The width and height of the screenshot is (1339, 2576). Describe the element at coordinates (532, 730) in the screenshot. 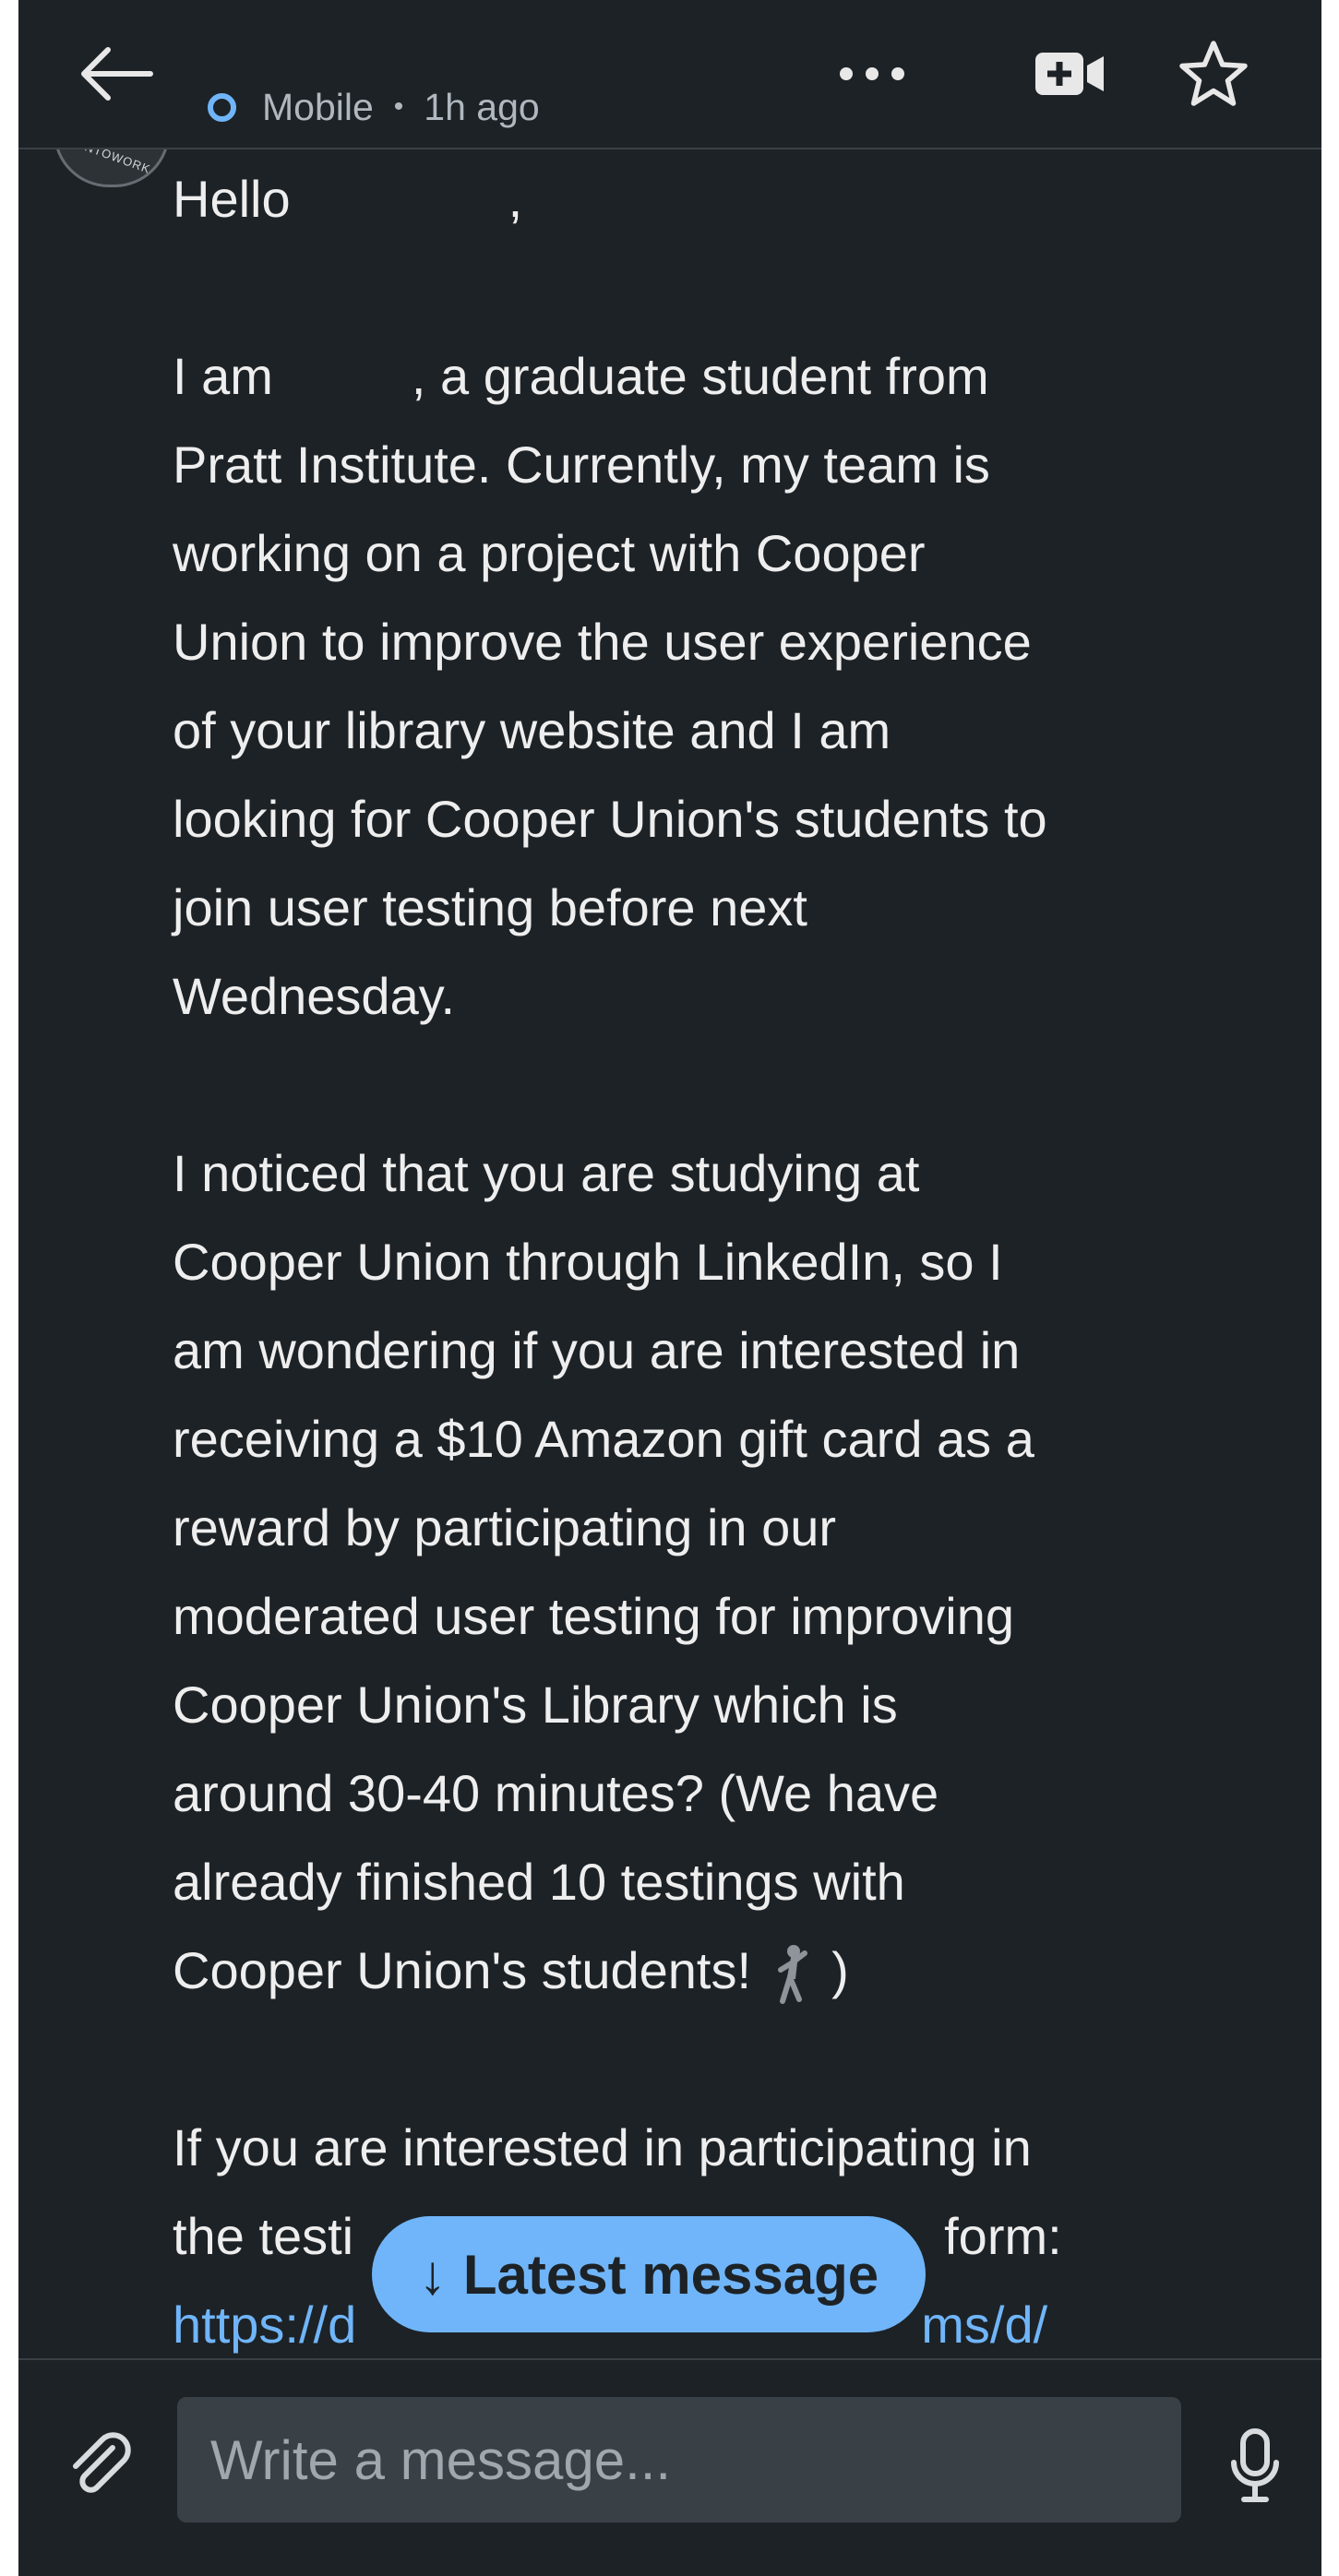

I see `message-line: of your library website and I am` at that location.